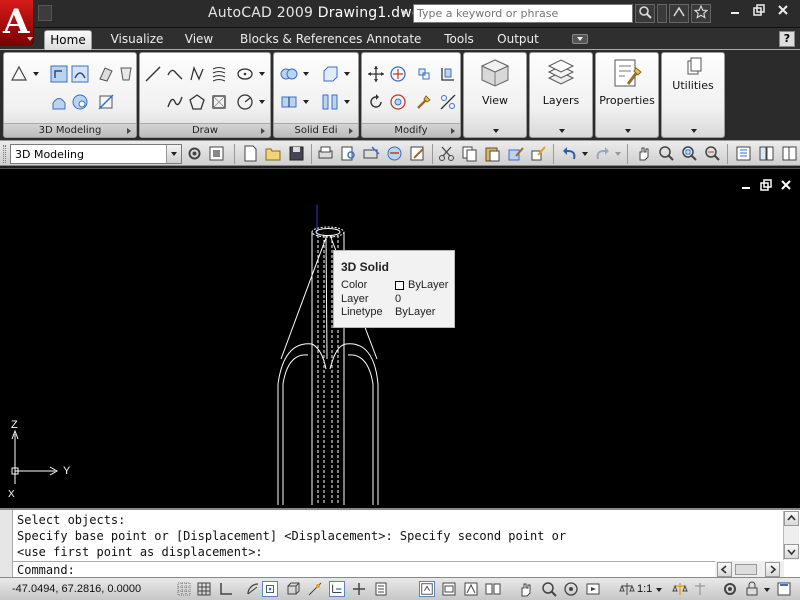  Describe the element at coordinates (427, 589) in the screenshot. I see `model-space-icon` at that location.